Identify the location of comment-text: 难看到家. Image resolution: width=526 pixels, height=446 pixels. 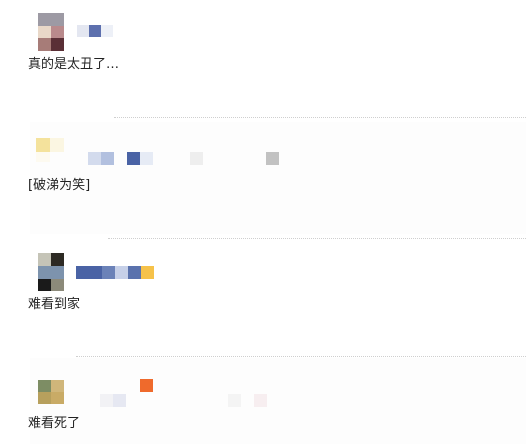
(54, 304).